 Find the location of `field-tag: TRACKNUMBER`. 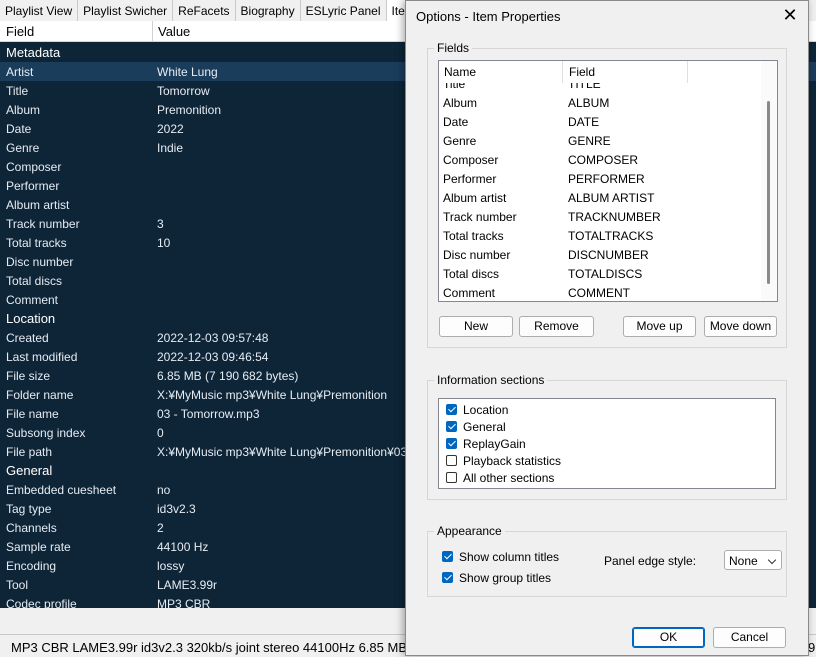

field-tag: TRACKNUMBER is located at coordinates (614, 217).